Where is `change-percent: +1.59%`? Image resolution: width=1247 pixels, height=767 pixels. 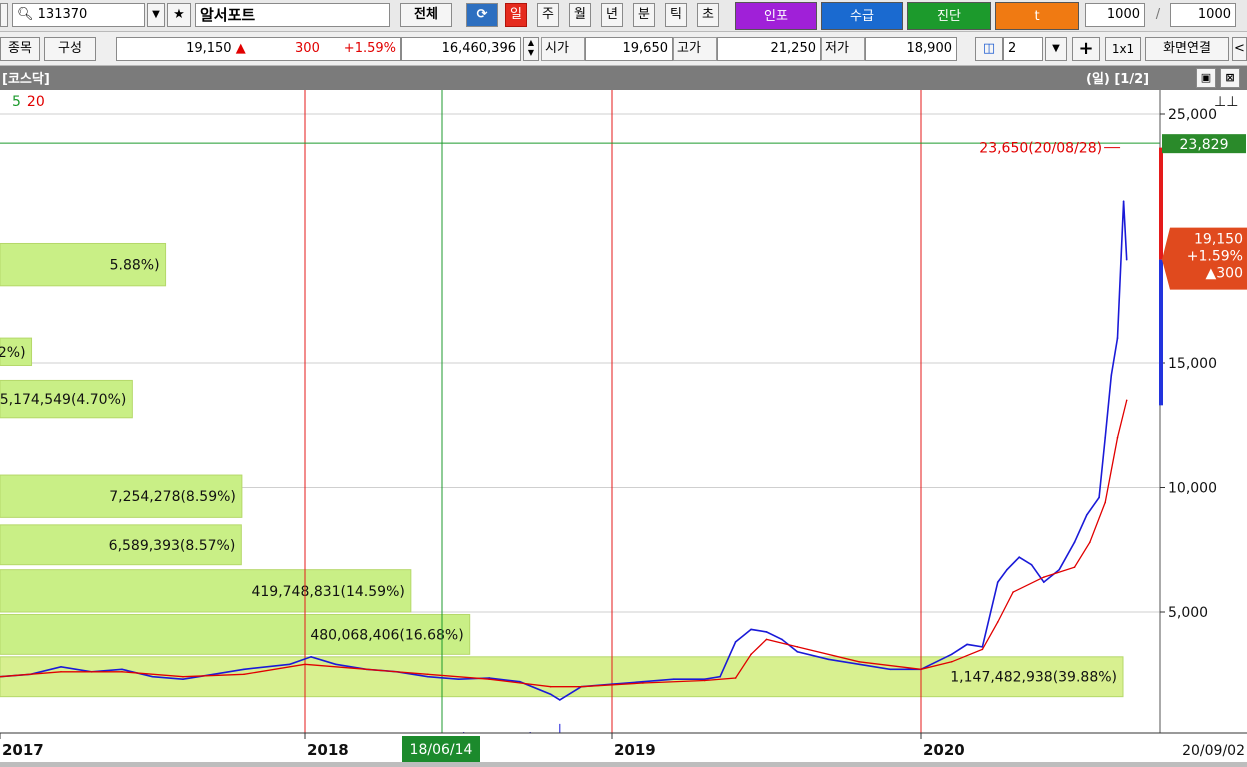 change-percent: +1.59% is located at coordinates (369, 48).